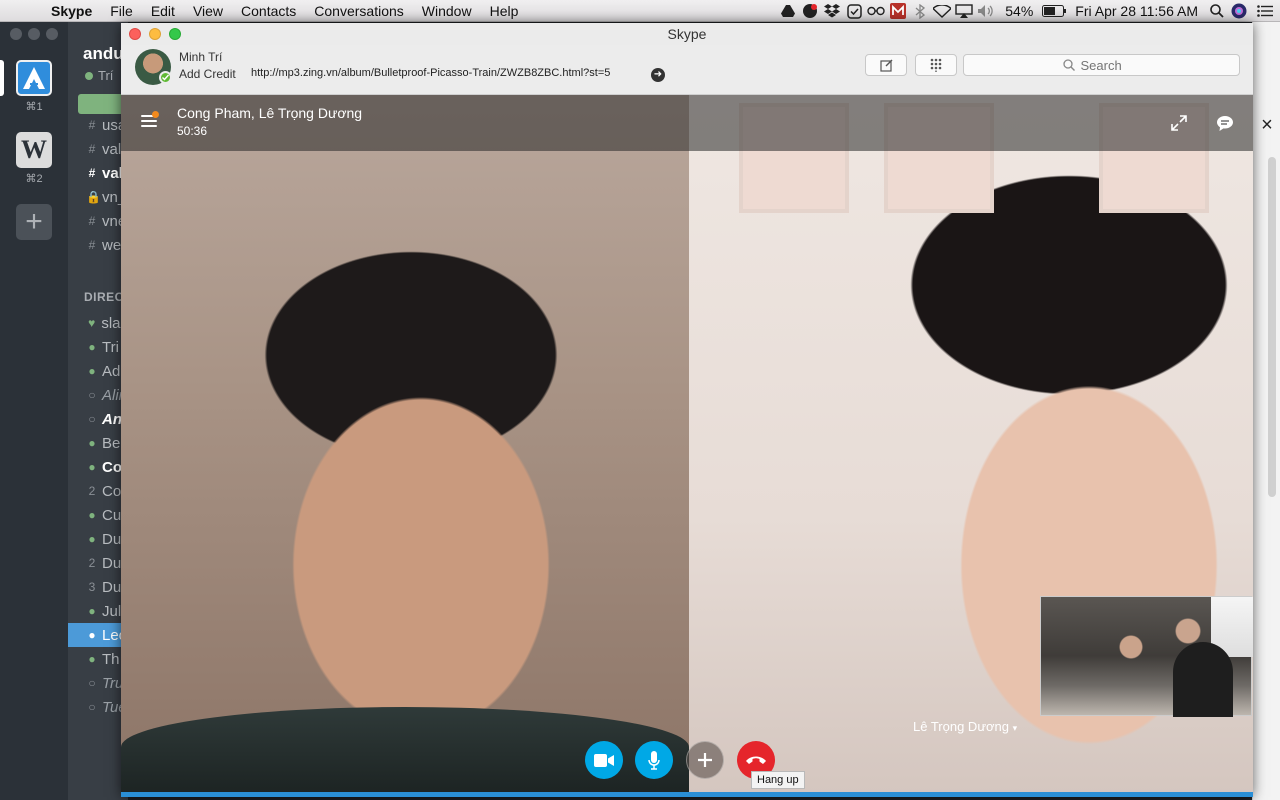 Image resolution: width=1280 pixels, height=800 pixels. I want to click on slack-user-name: Trí, so click(106, 75).